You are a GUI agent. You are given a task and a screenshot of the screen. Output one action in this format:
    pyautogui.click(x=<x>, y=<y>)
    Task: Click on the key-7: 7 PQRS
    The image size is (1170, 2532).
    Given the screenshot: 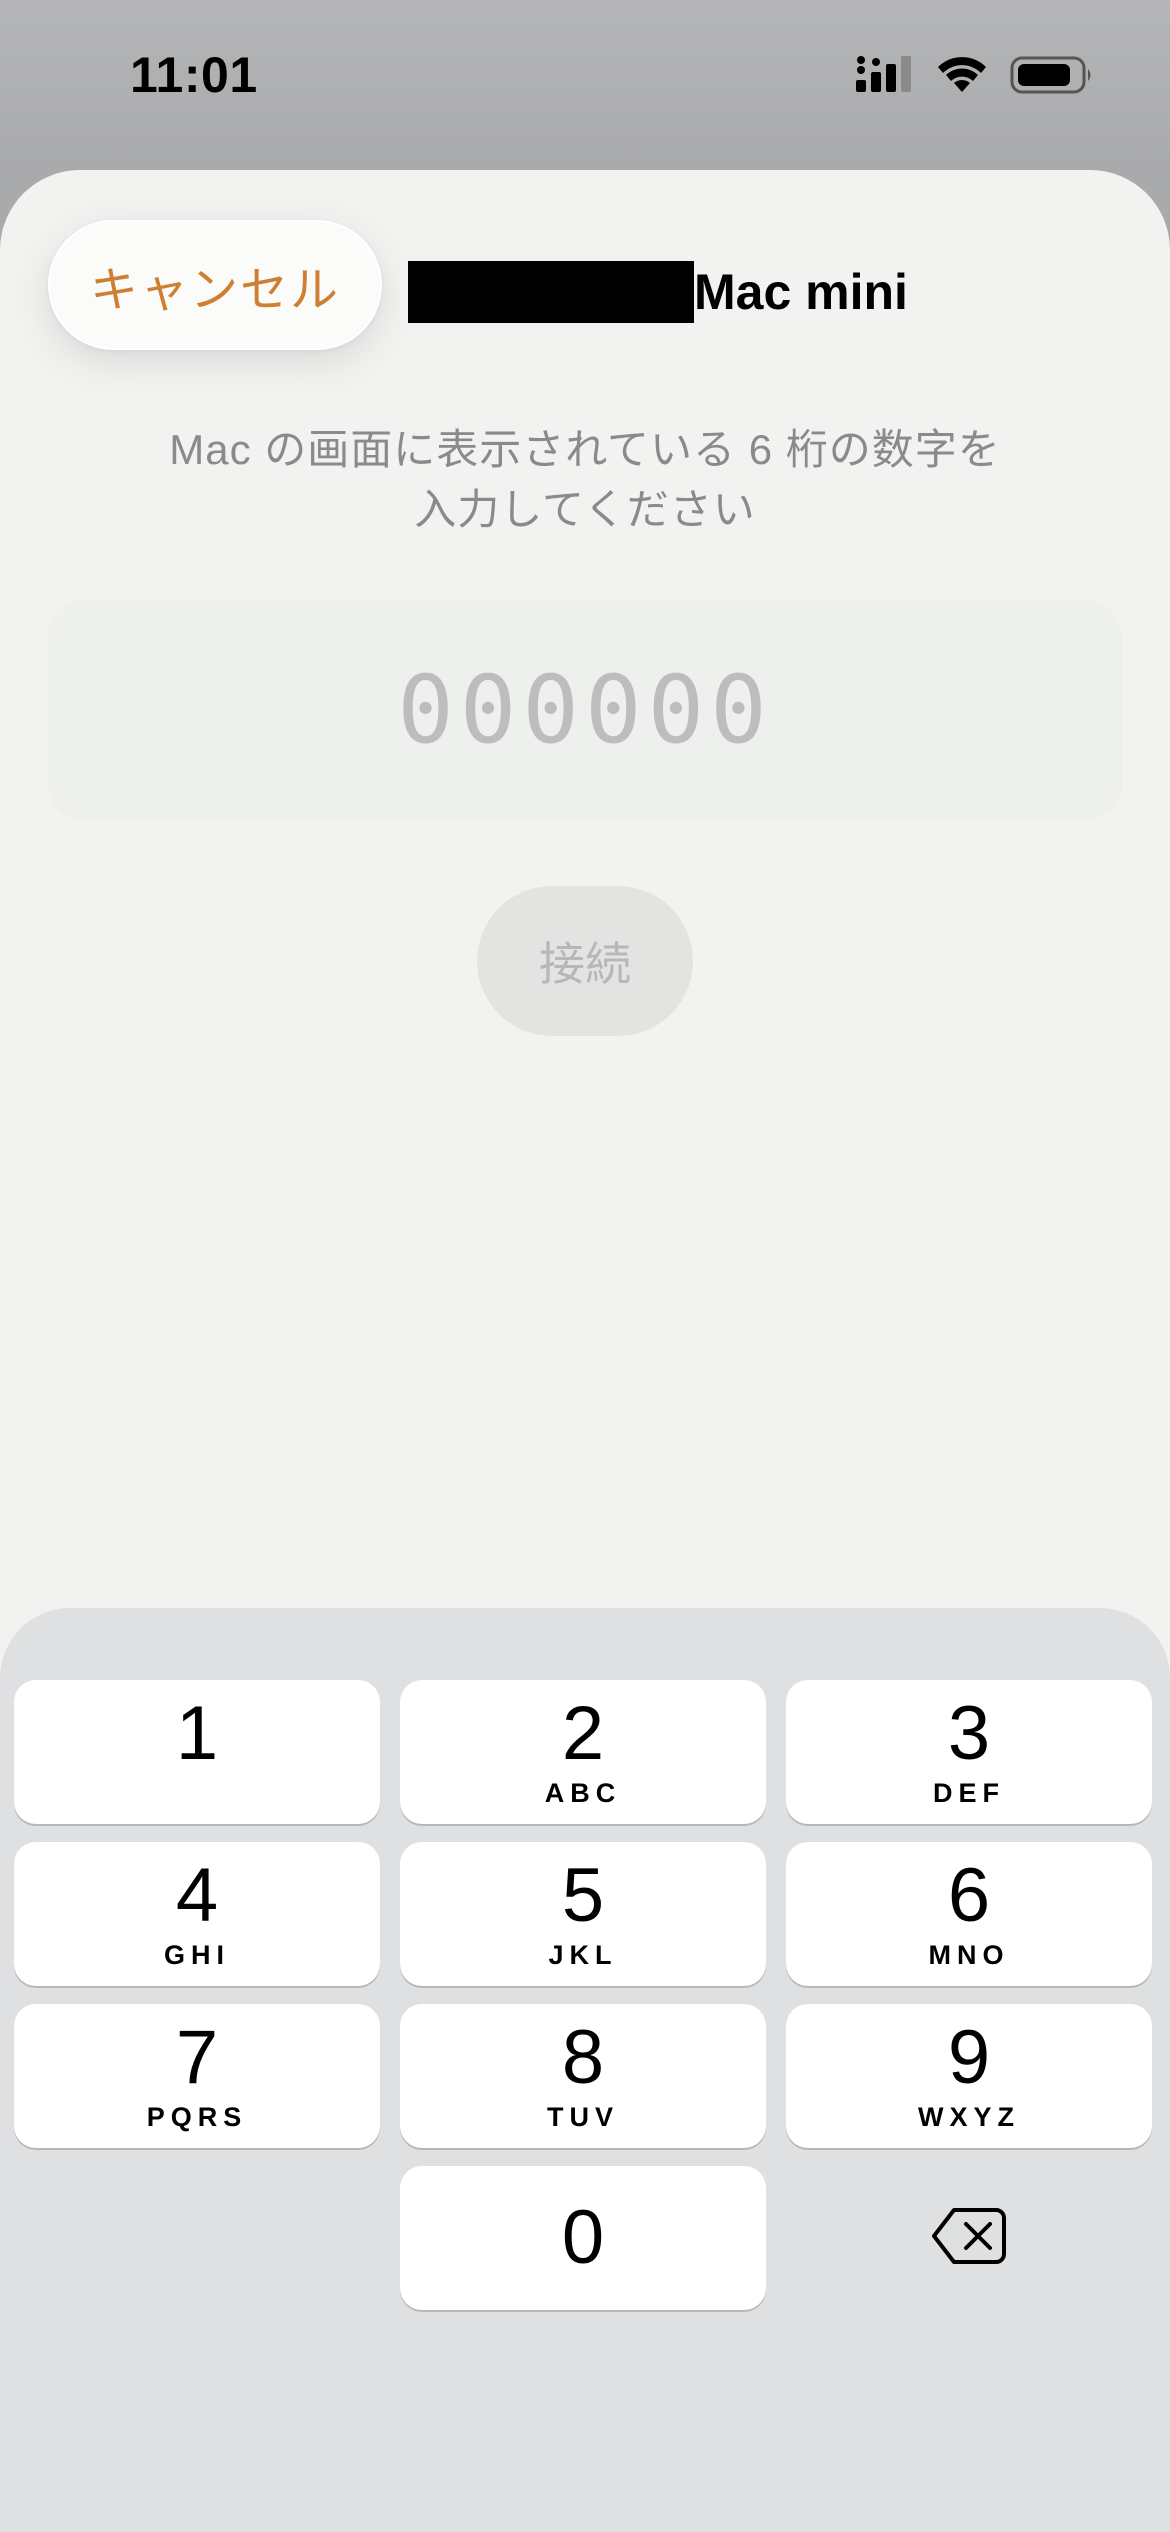 What is the action you would take?
    pyautogui.click(x=197, y=2076)
    